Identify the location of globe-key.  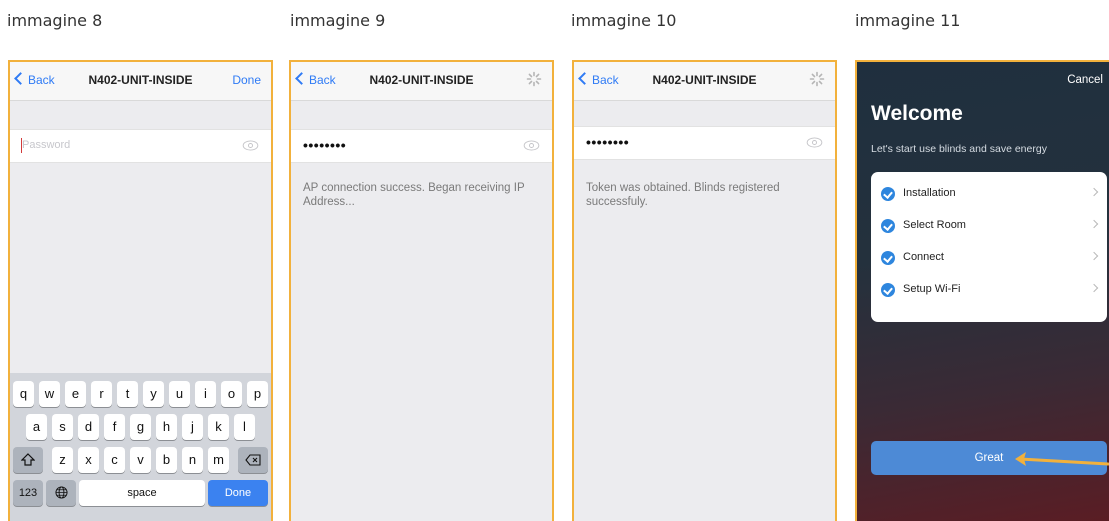
(61, 493).